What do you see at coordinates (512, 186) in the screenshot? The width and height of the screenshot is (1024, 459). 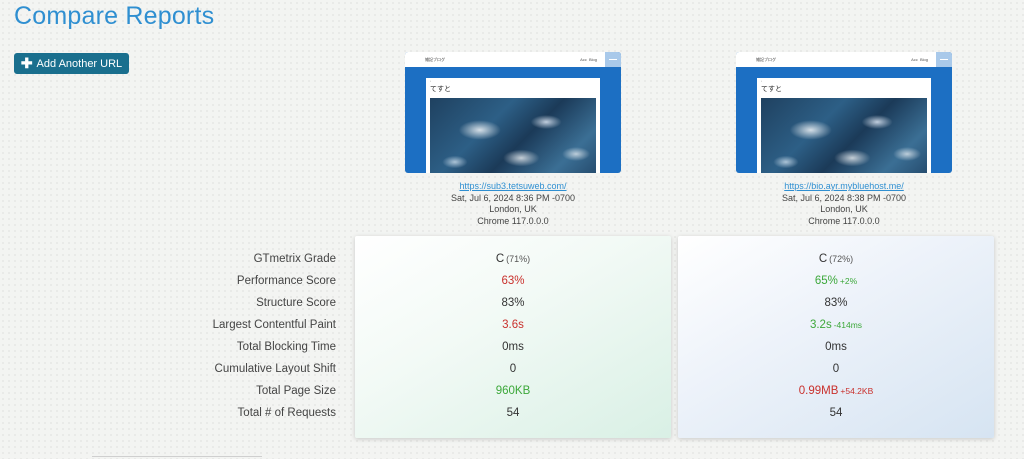 I see `report-1-url-link: https://sub3.tetsuweb.com/` at bounding box center [512, 186].